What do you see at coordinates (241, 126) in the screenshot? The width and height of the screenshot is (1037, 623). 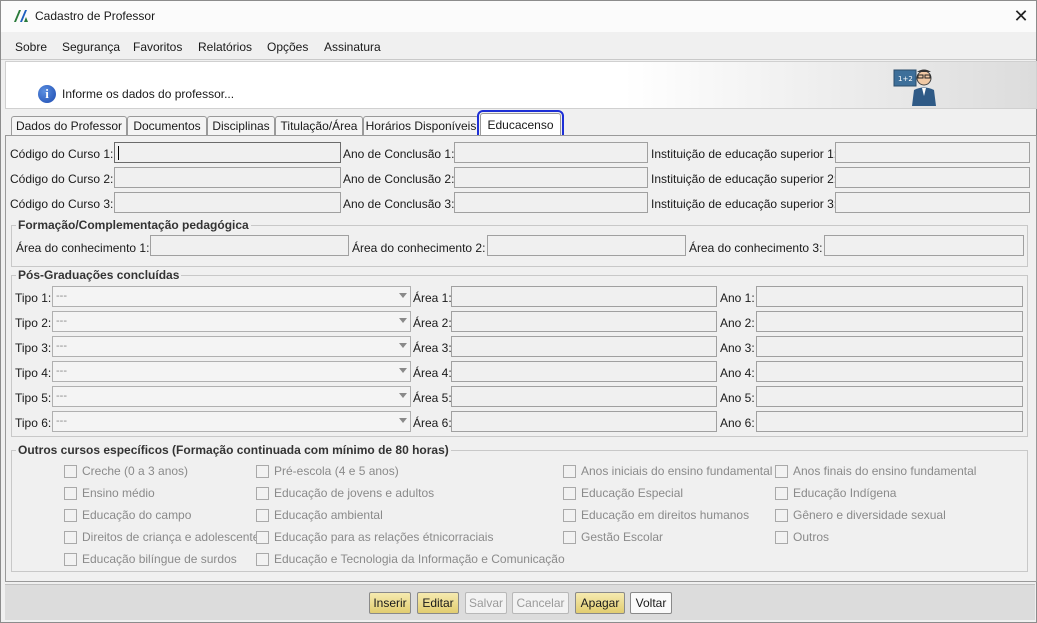 I see `tab-disciplinas: Disciplinas` at bounding box center [241, 126].